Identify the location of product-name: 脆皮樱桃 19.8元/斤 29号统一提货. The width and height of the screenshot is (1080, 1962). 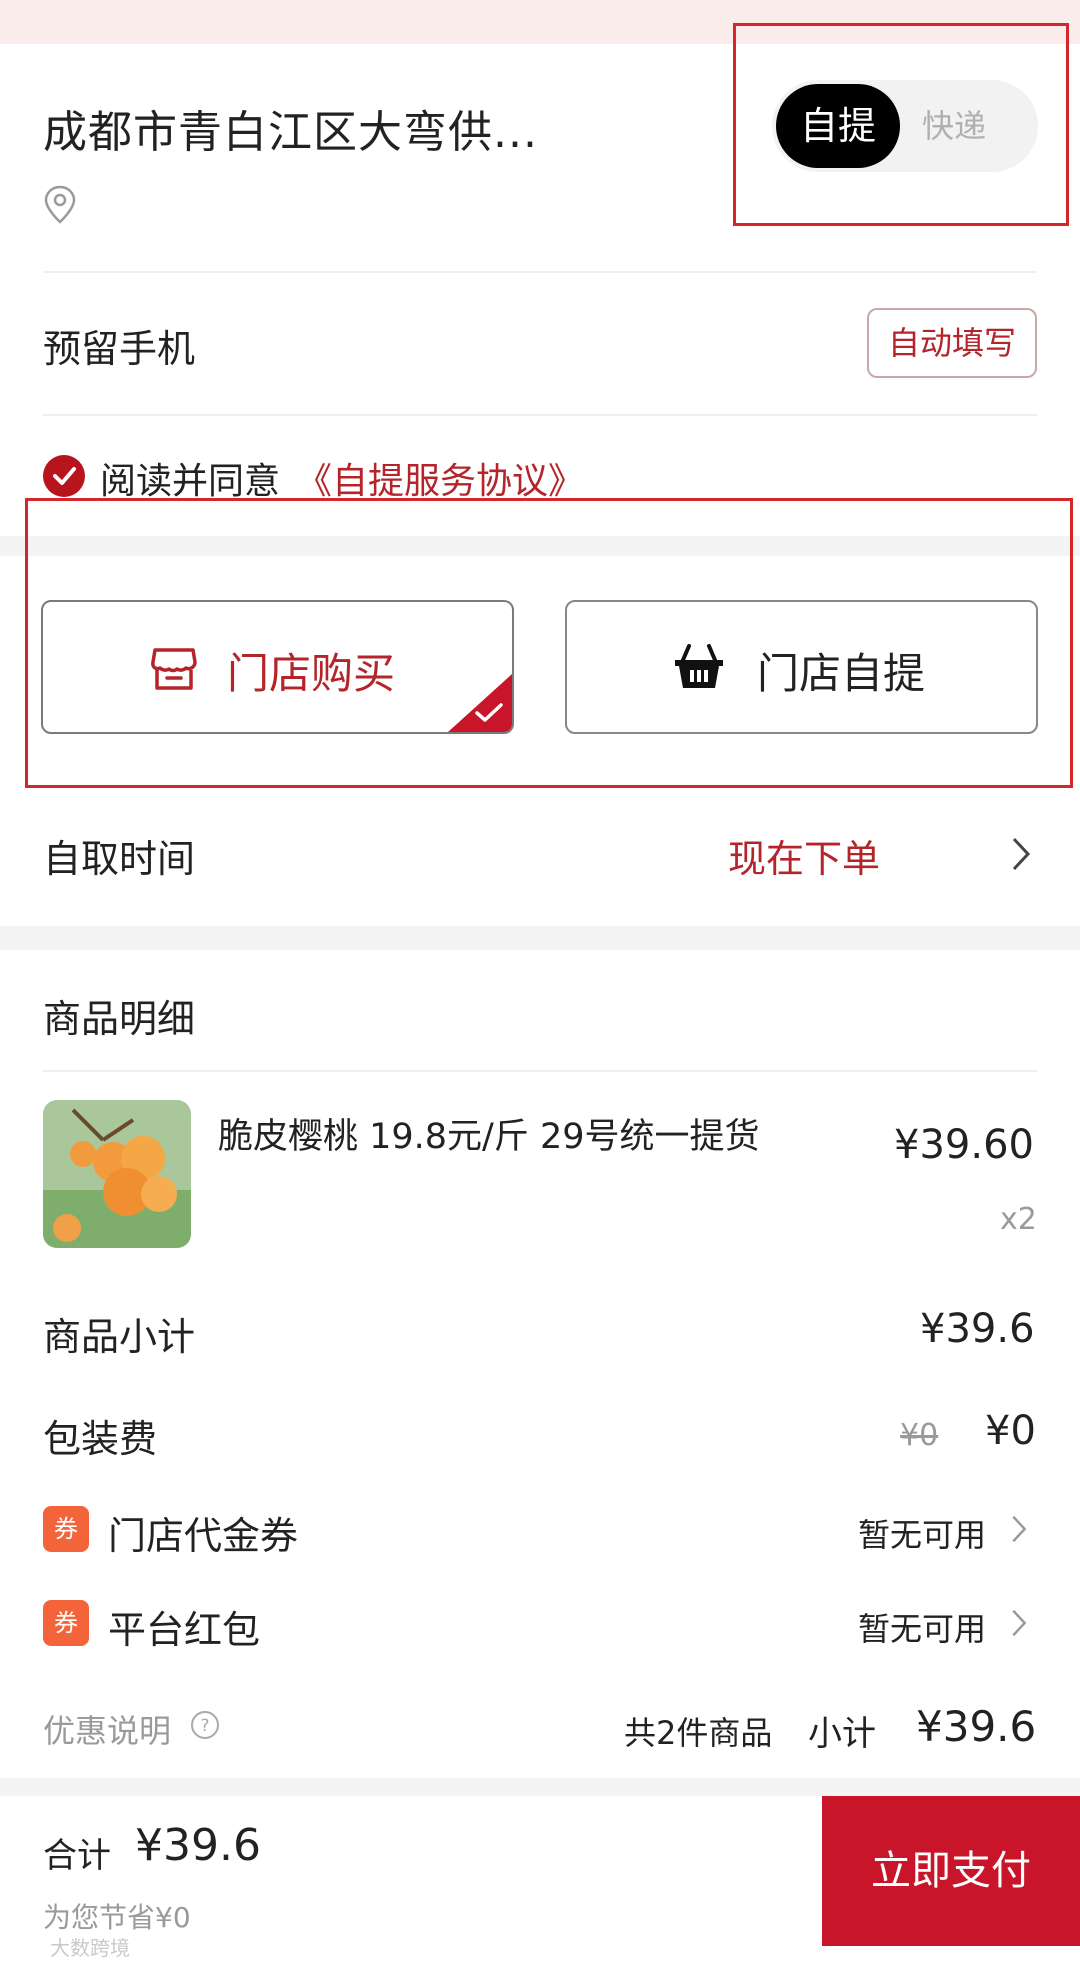
(489, 1133).